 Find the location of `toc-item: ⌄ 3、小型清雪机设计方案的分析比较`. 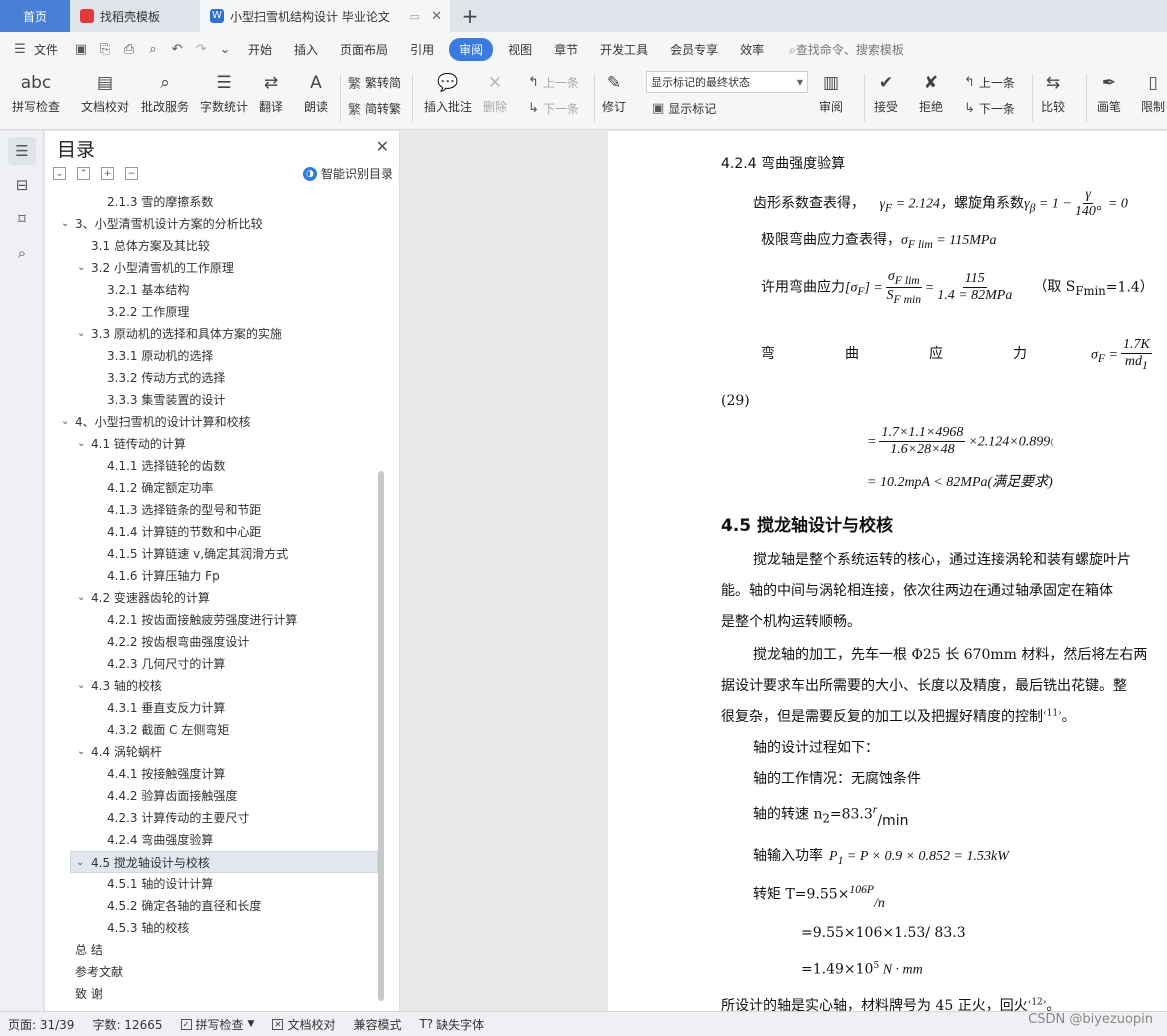

toc-item: ⌄ 3、小型清雪机设计方案的分析比较 is located at coordinates (215, 224).